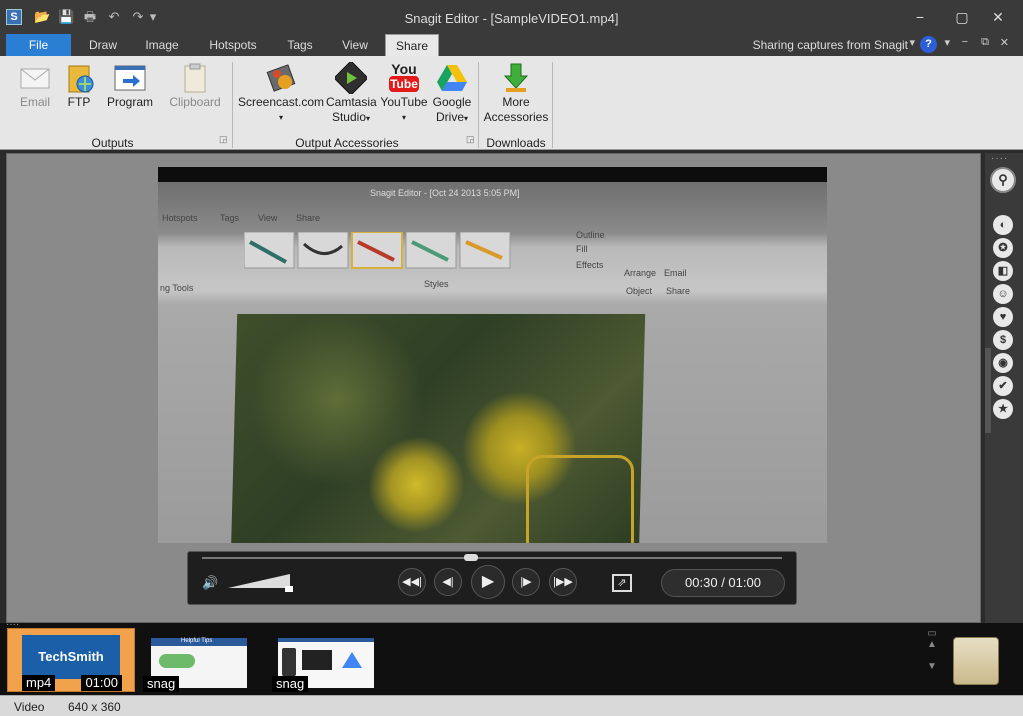 This screenshot has height=716, width=1023. What do you see at coordinates (1003, 340) in the screenshot?
I see `dollar-icon: $` at bounding box center [1003, 340].